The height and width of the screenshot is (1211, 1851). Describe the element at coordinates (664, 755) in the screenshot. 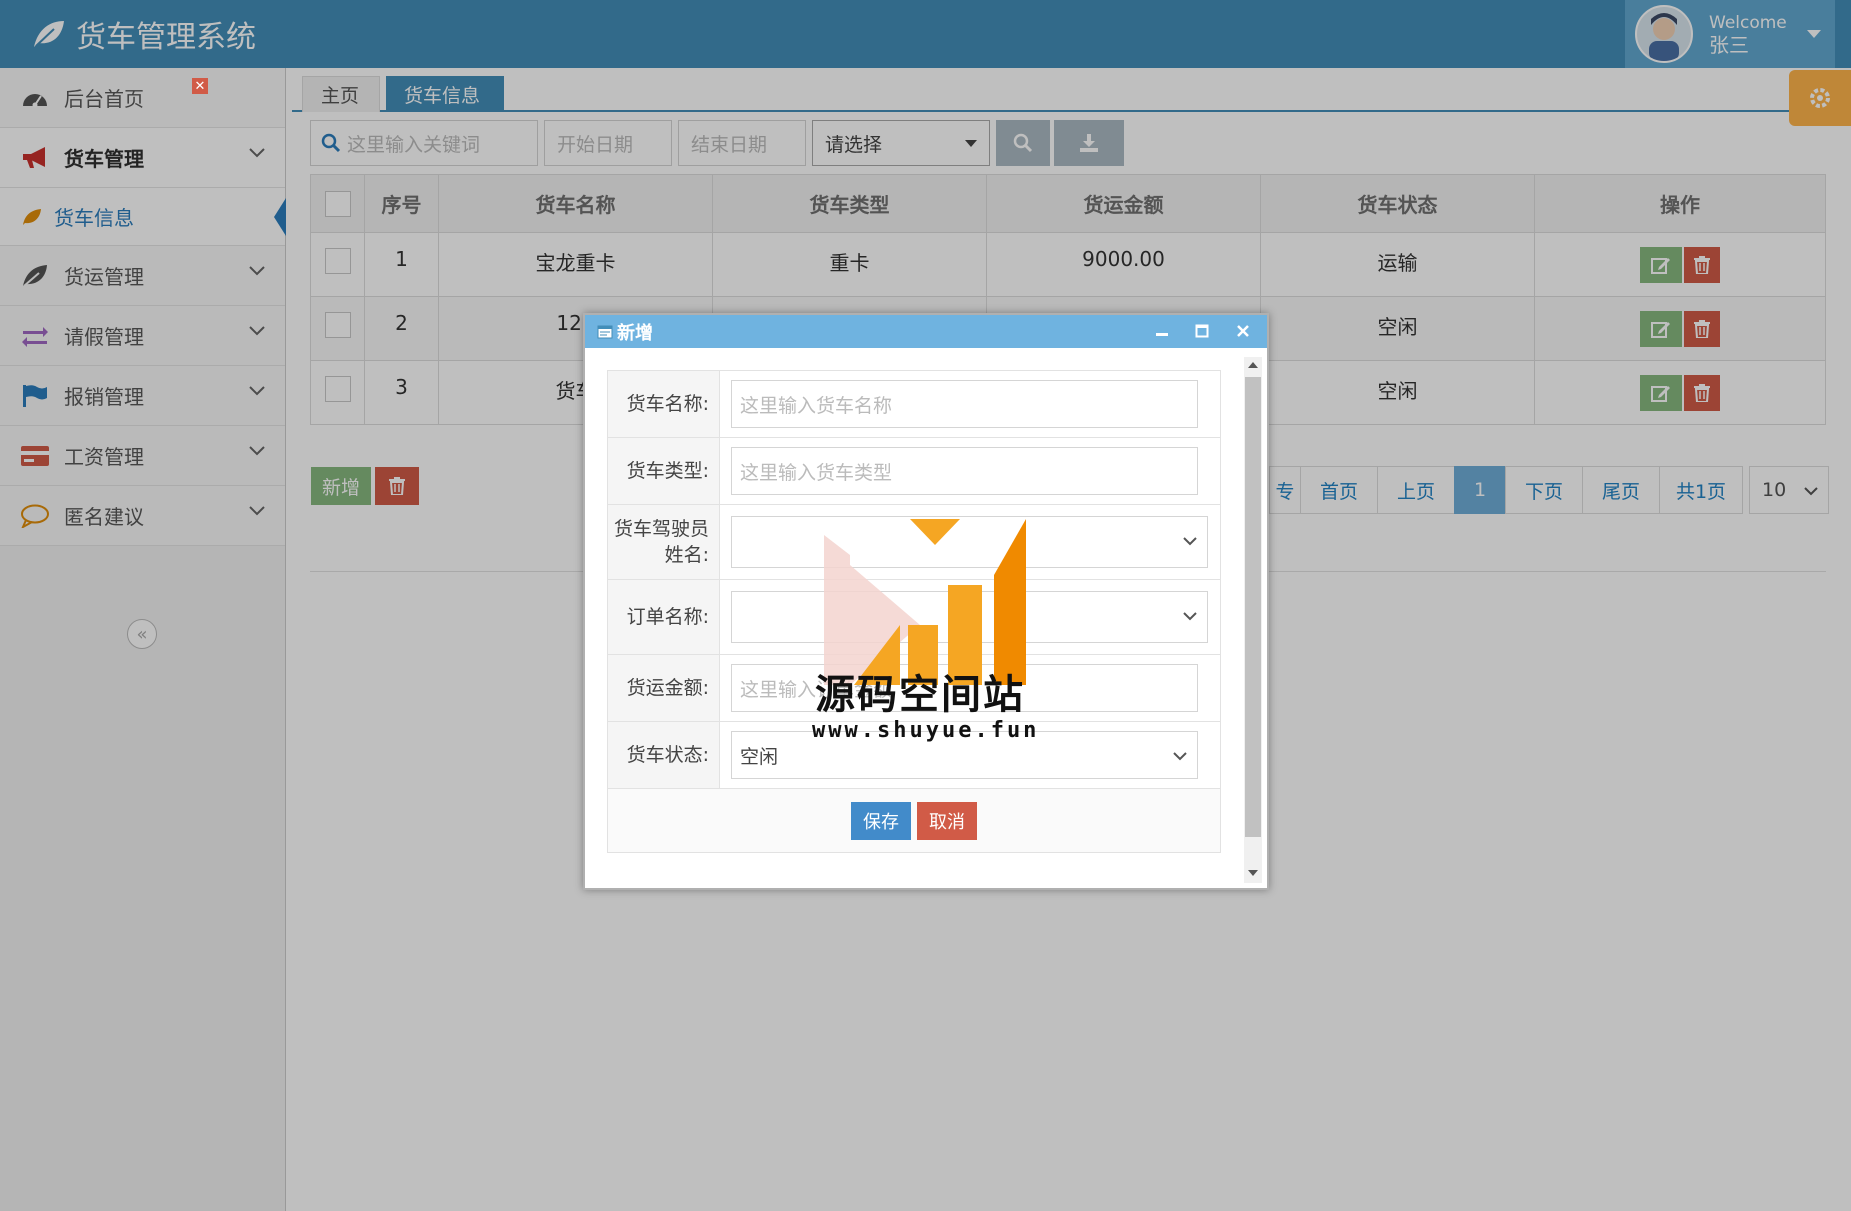

I see `field-label: 货车状态:` at that location.